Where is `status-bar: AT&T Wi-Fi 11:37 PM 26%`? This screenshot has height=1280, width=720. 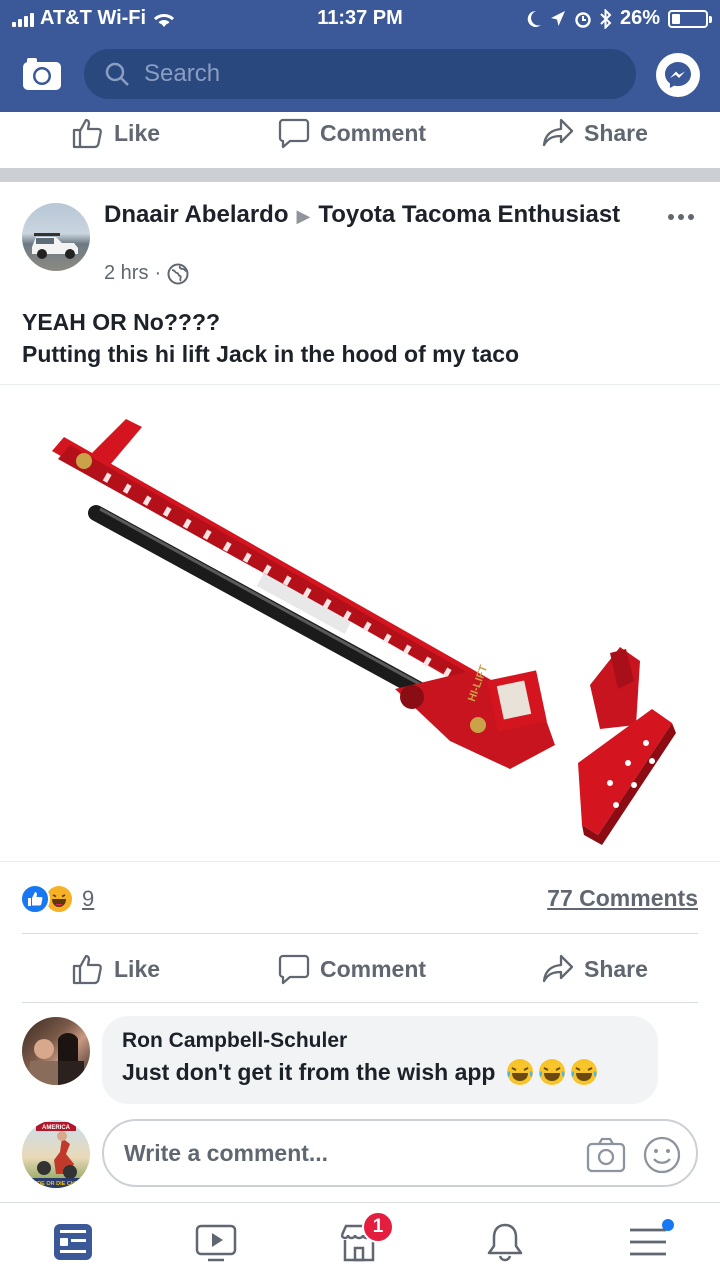 status-bar: AT&T Wi-Fi 11:37 PM 26% is located at coordinates (360, 19).